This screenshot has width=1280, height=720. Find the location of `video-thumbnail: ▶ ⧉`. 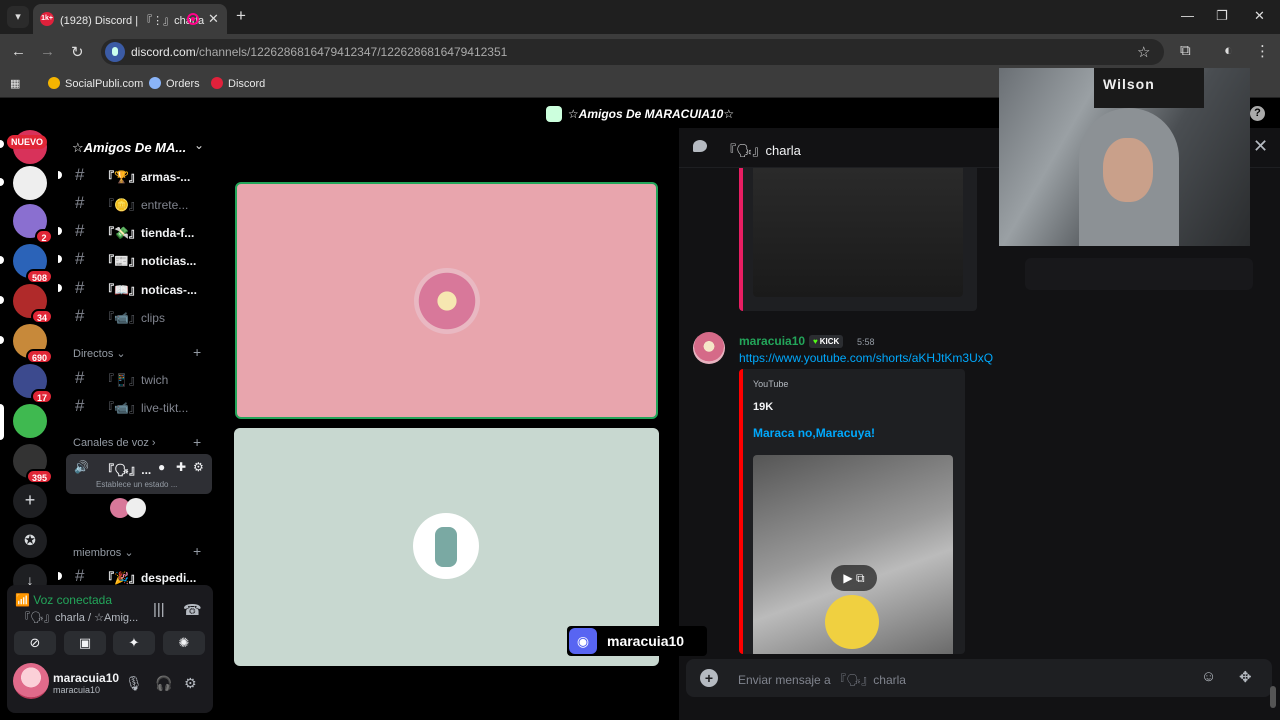

video-thumbnail: ▶ ⧉ is located at coordinates (853, 554).